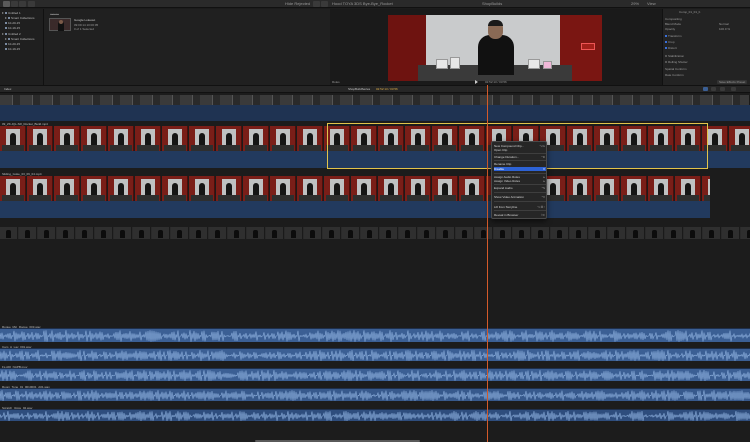  Describe the element at coordinates (520, 164) in the screenshot. I see `menu-item-rename-clip: Rename Clip` at that location.